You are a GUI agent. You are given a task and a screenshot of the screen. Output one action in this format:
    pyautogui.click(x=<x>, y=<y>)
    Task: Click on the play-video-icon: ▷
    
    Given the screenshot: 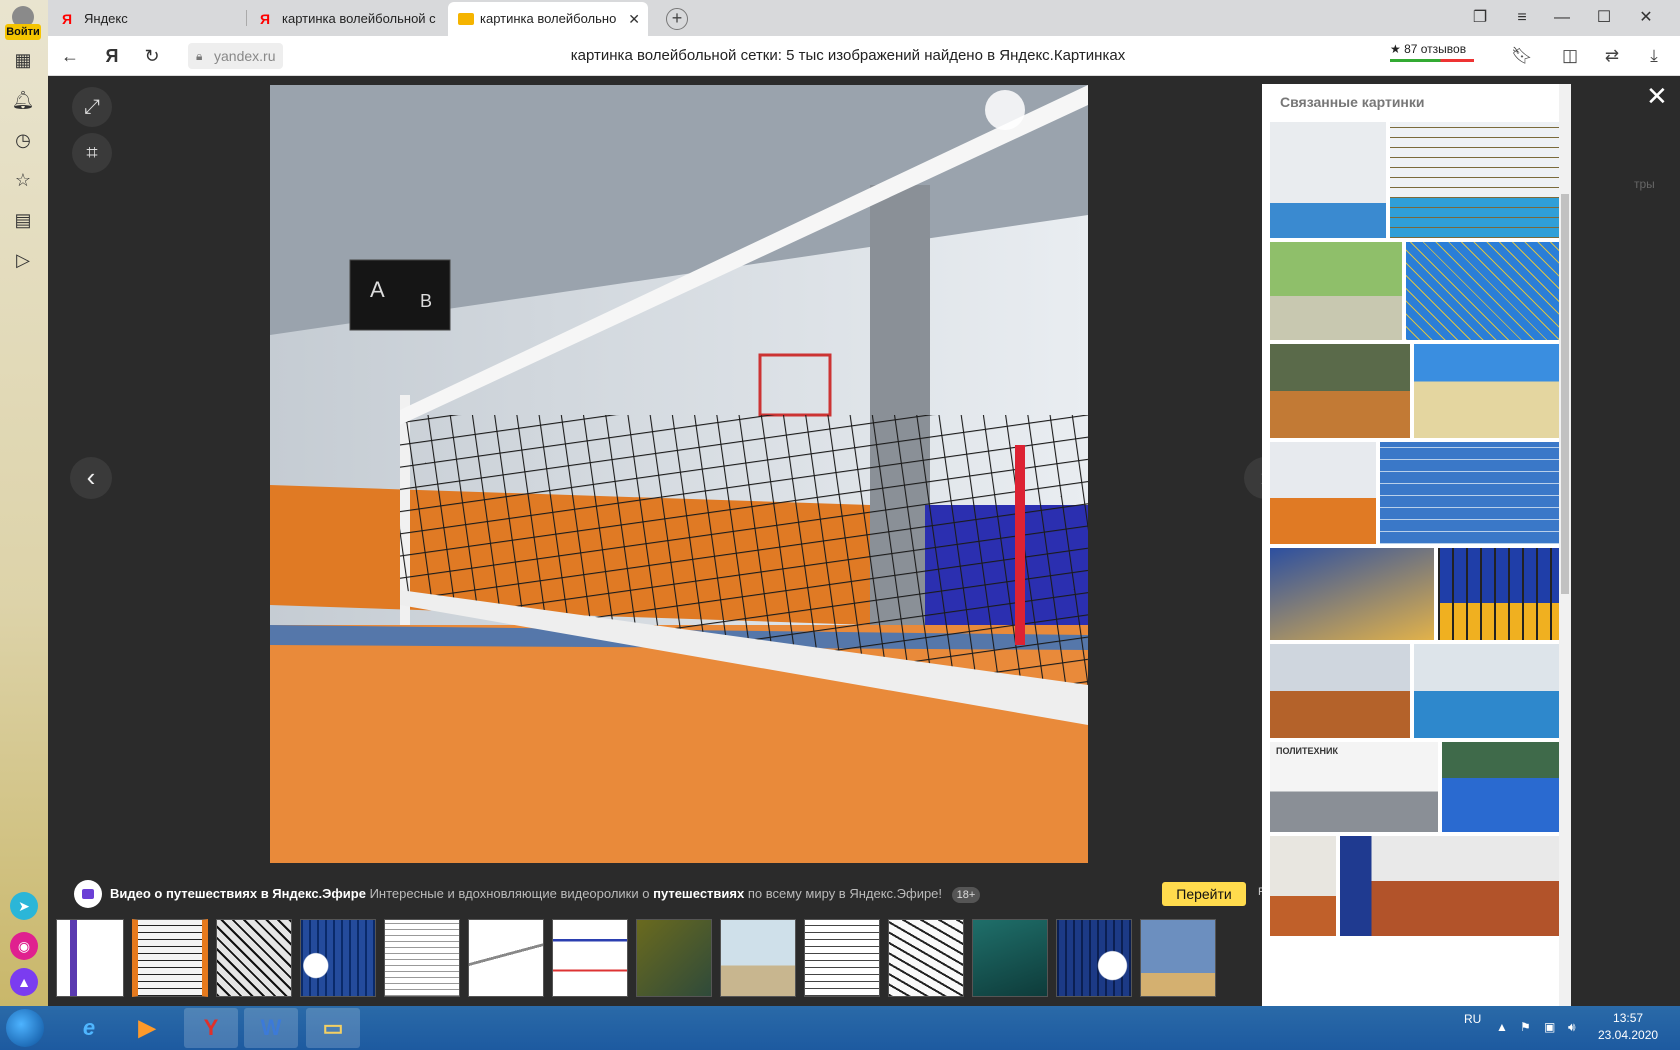 What is the action you would take?
    pyautogui.click(x=23, y=260)
    